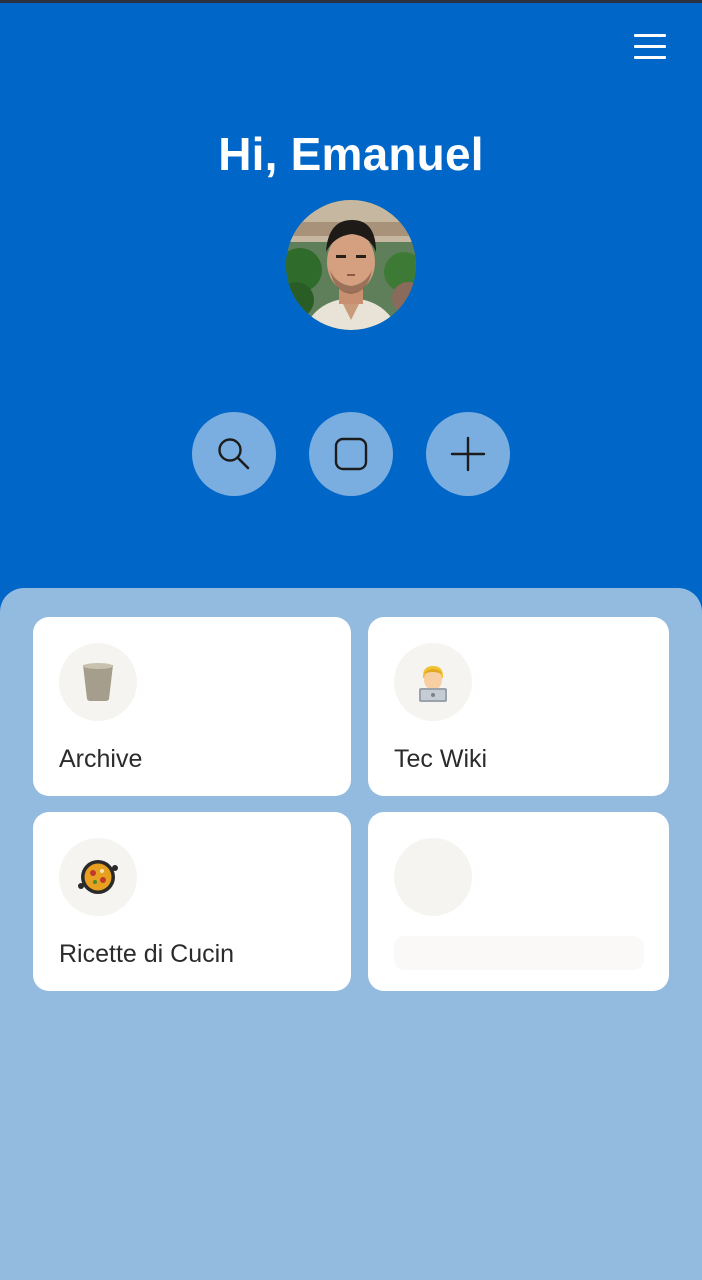 This screenshot has height=1280, width=702. I want to click on cup-icon, so click(98, 682).